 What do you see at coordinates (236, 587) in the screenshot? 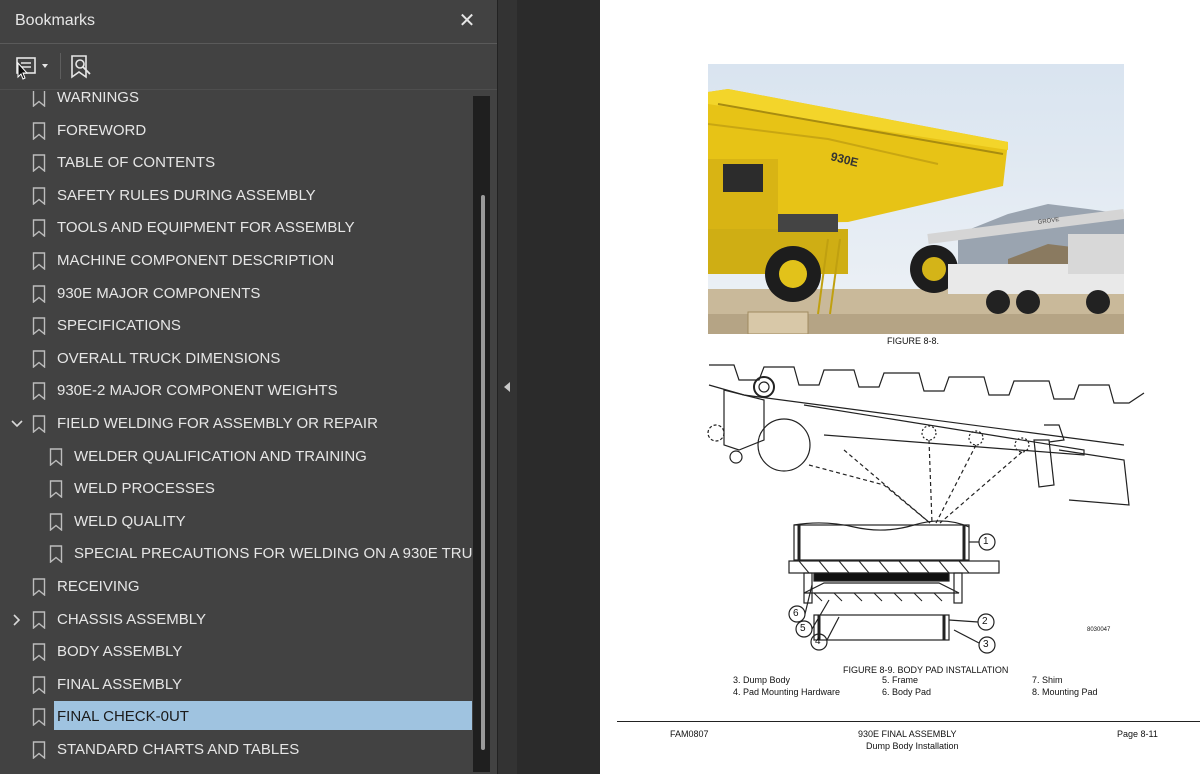
I see `bookmark-item: RECEIVING` at bounding box center [236, 587].